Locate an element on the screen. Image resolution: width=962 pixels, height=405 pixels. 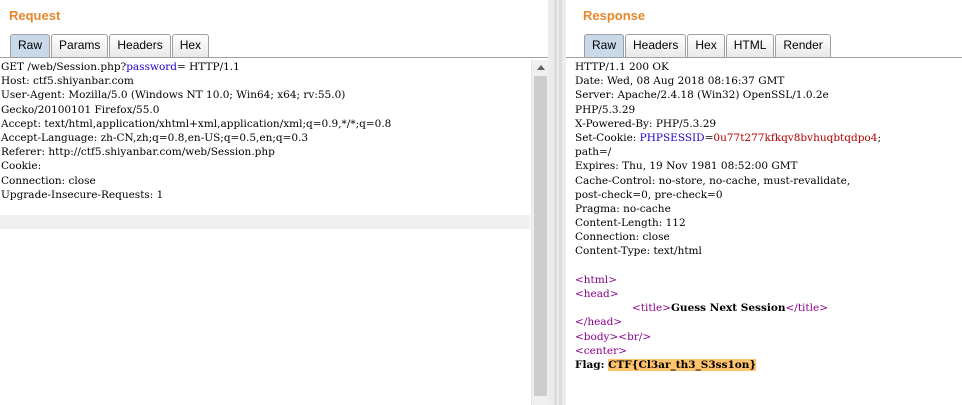
flag-label: Flag: is located at coordinates (592, 364).